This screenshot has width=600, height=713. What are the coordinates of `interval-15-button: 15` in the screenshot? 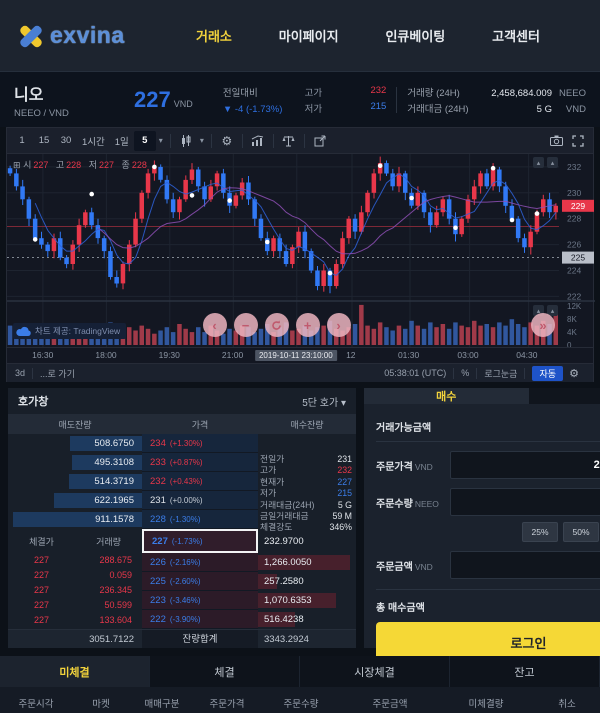 It's located at (44, 141).